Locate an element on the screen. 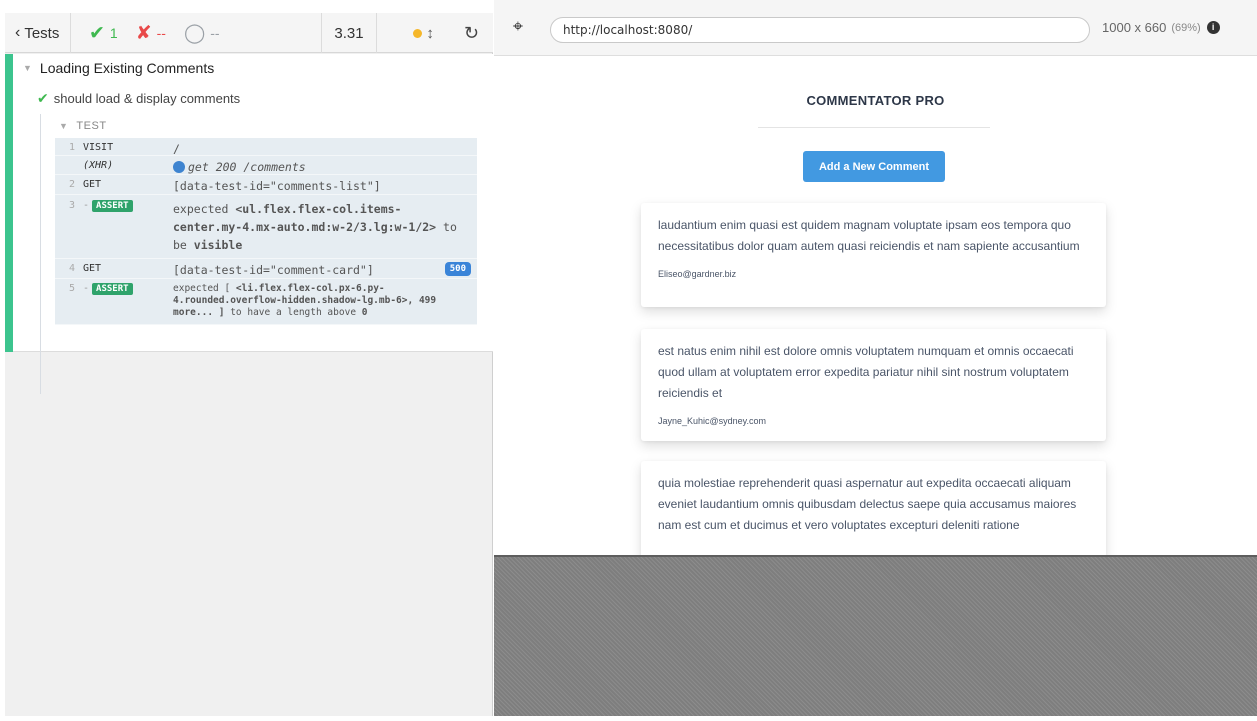 This screenshot has height=721, width=1257. x-icon: ✘ is located at coordinates (143, 33).